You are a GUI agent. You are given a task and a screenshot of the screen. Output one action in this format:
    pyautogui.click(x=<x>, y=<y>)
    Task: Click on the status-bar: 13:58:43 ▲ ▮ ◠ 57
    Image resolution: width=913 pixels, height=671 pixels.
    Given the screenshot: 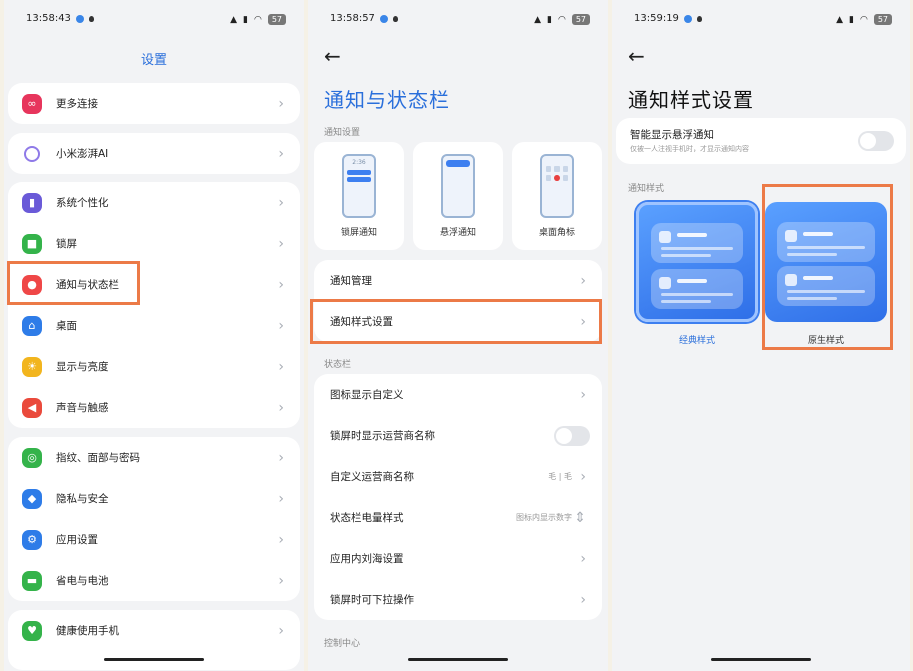 What is the action you would take?
    pyautogui.click(x=154, y=20)
    